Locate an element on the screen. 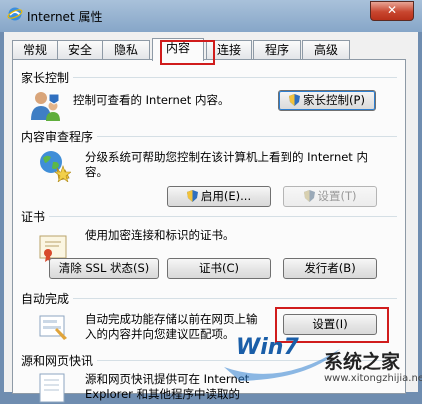  parental-controls-button: 家长控制(P) is located at coordinates (327, 100).